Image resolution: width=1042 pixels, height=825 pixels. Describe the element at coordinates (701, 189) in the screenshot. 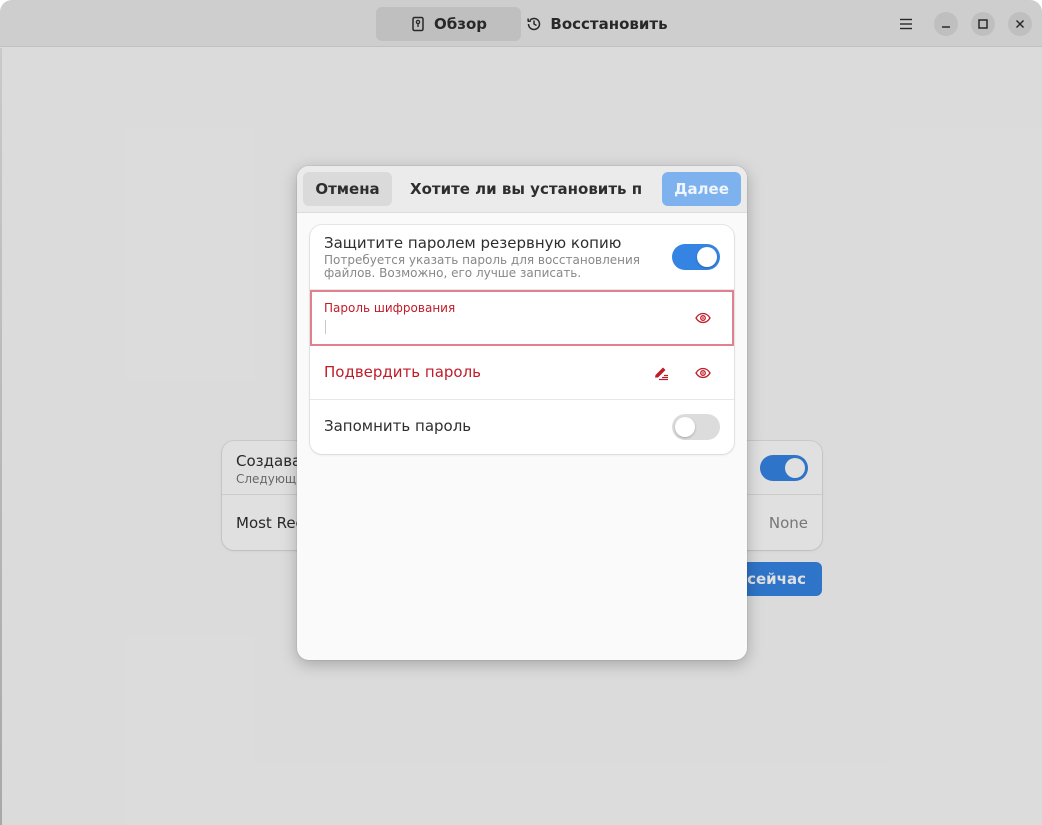

I see `next-button: Далее` at that location.